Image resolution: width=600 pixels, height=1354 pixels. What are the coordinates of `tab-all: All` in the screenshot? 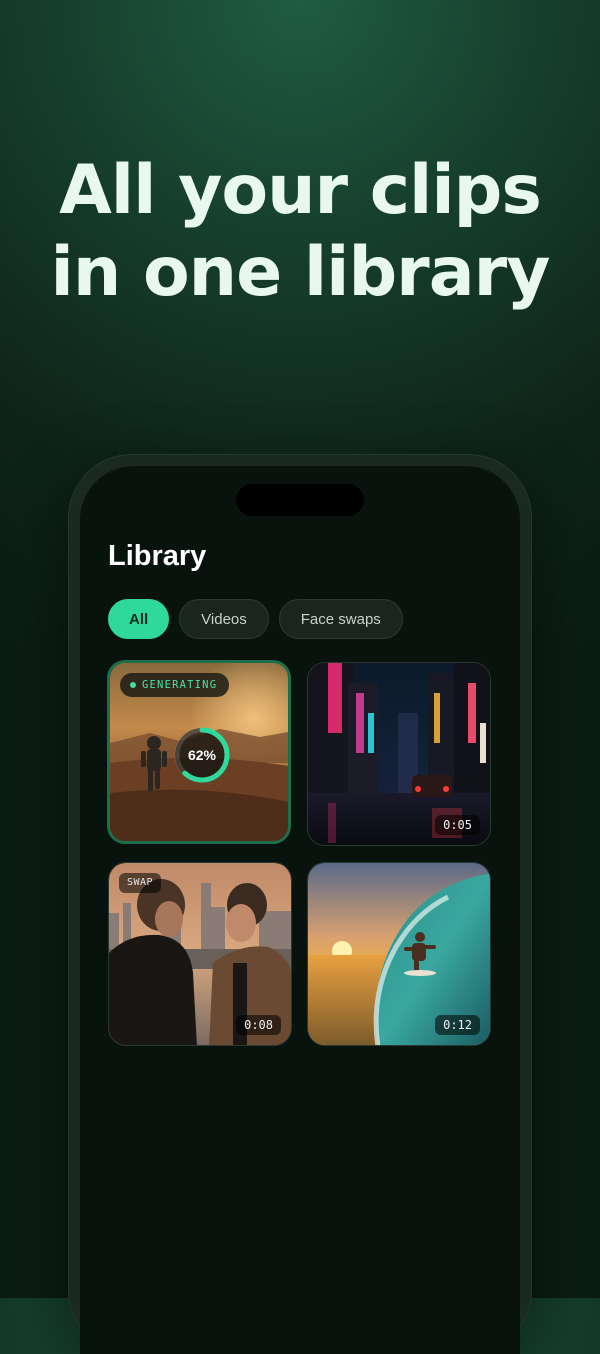 It's located at (139, 619).